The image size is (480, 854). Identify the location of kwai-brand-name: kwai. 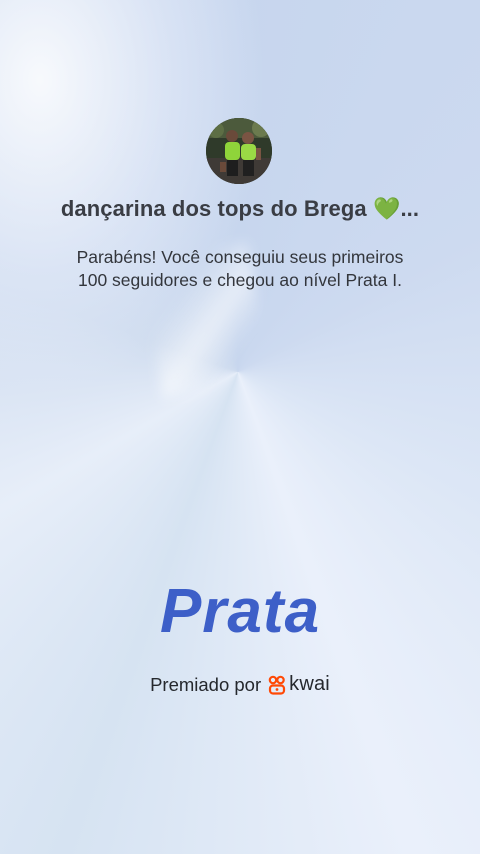
(309, 684).